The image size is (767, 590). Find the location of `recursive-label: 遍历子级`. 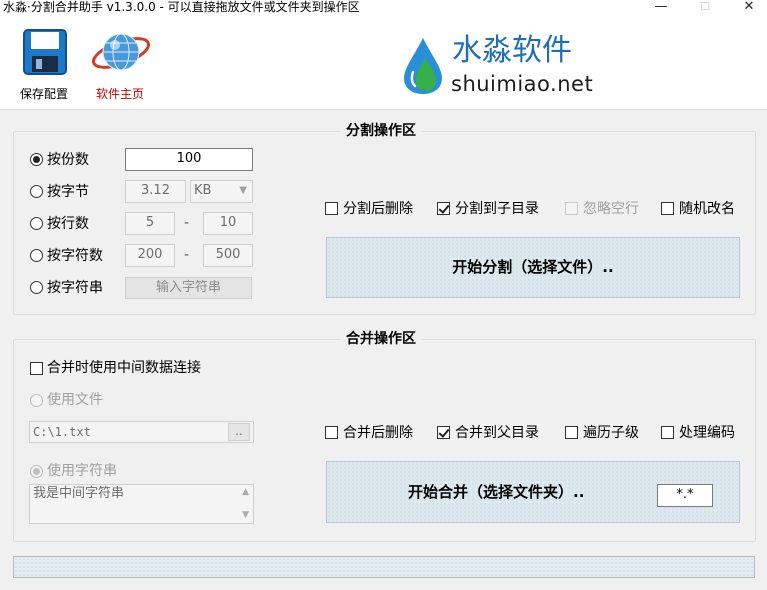

recursive-label: 遍历子级 is located at coordinates (611, 433).